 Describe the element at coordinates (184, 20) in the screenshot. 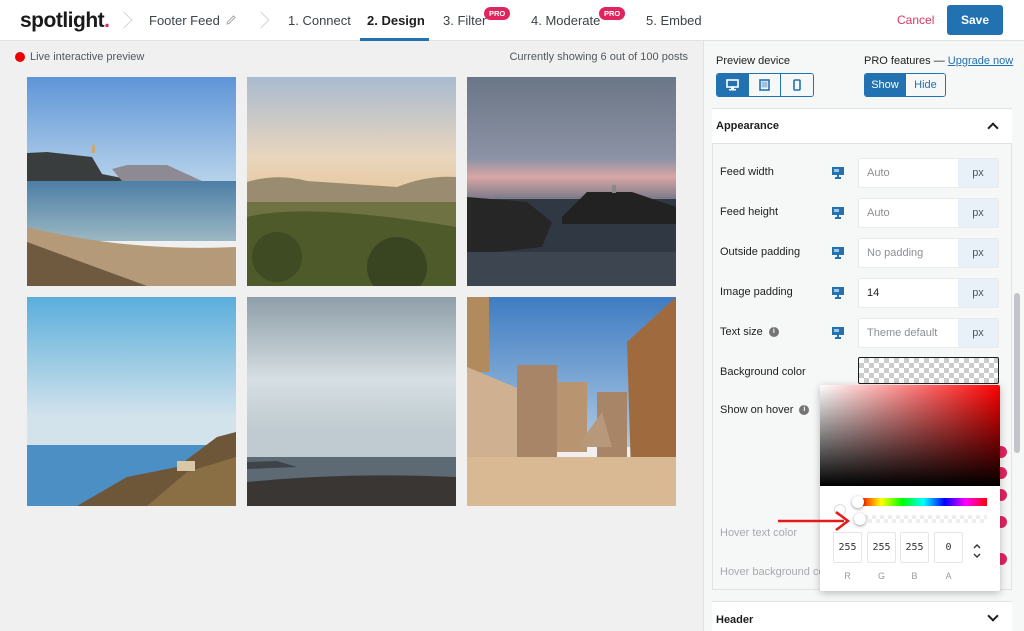

I see `feed-name: Footer Feed` at that location.